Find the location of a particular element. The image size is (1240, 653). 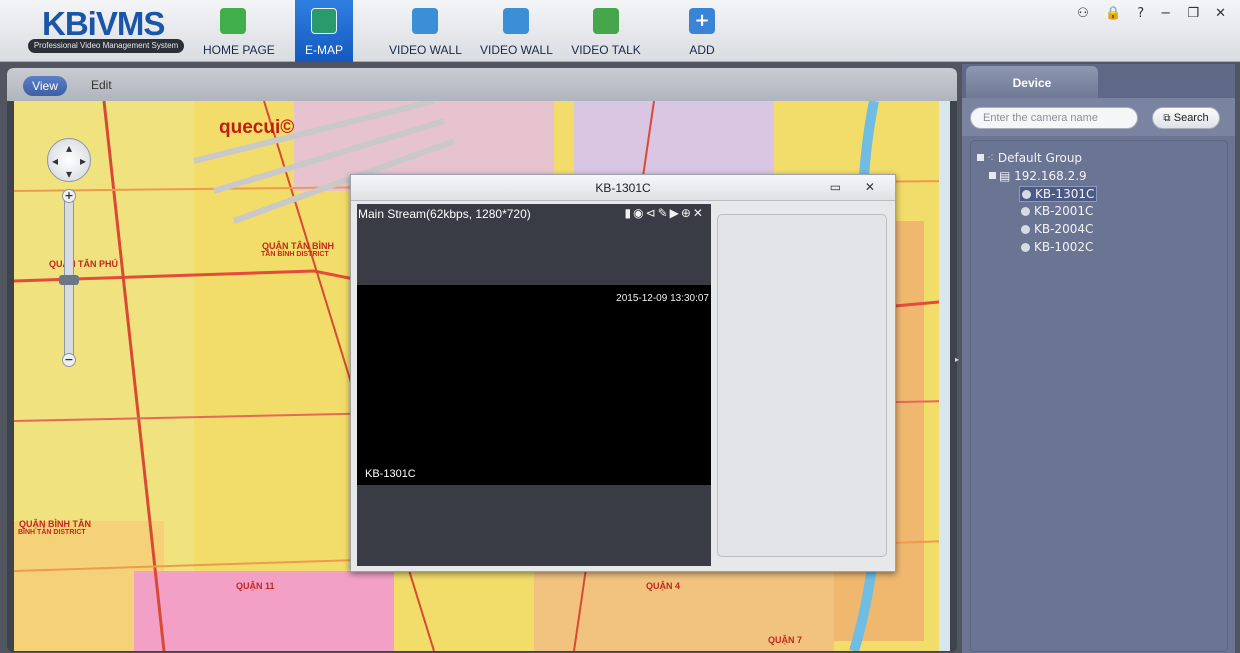

search-button-label: Search is located at coordinates (1191, 118).